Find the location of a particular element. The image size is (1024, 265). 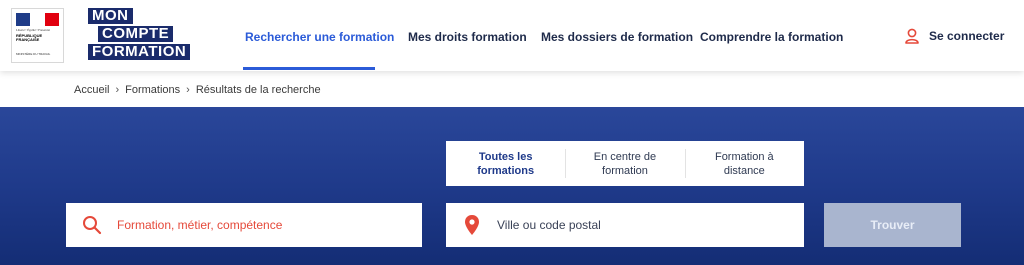

nav-search-training: Rechercher une formation is located at coordinates (319, 37).